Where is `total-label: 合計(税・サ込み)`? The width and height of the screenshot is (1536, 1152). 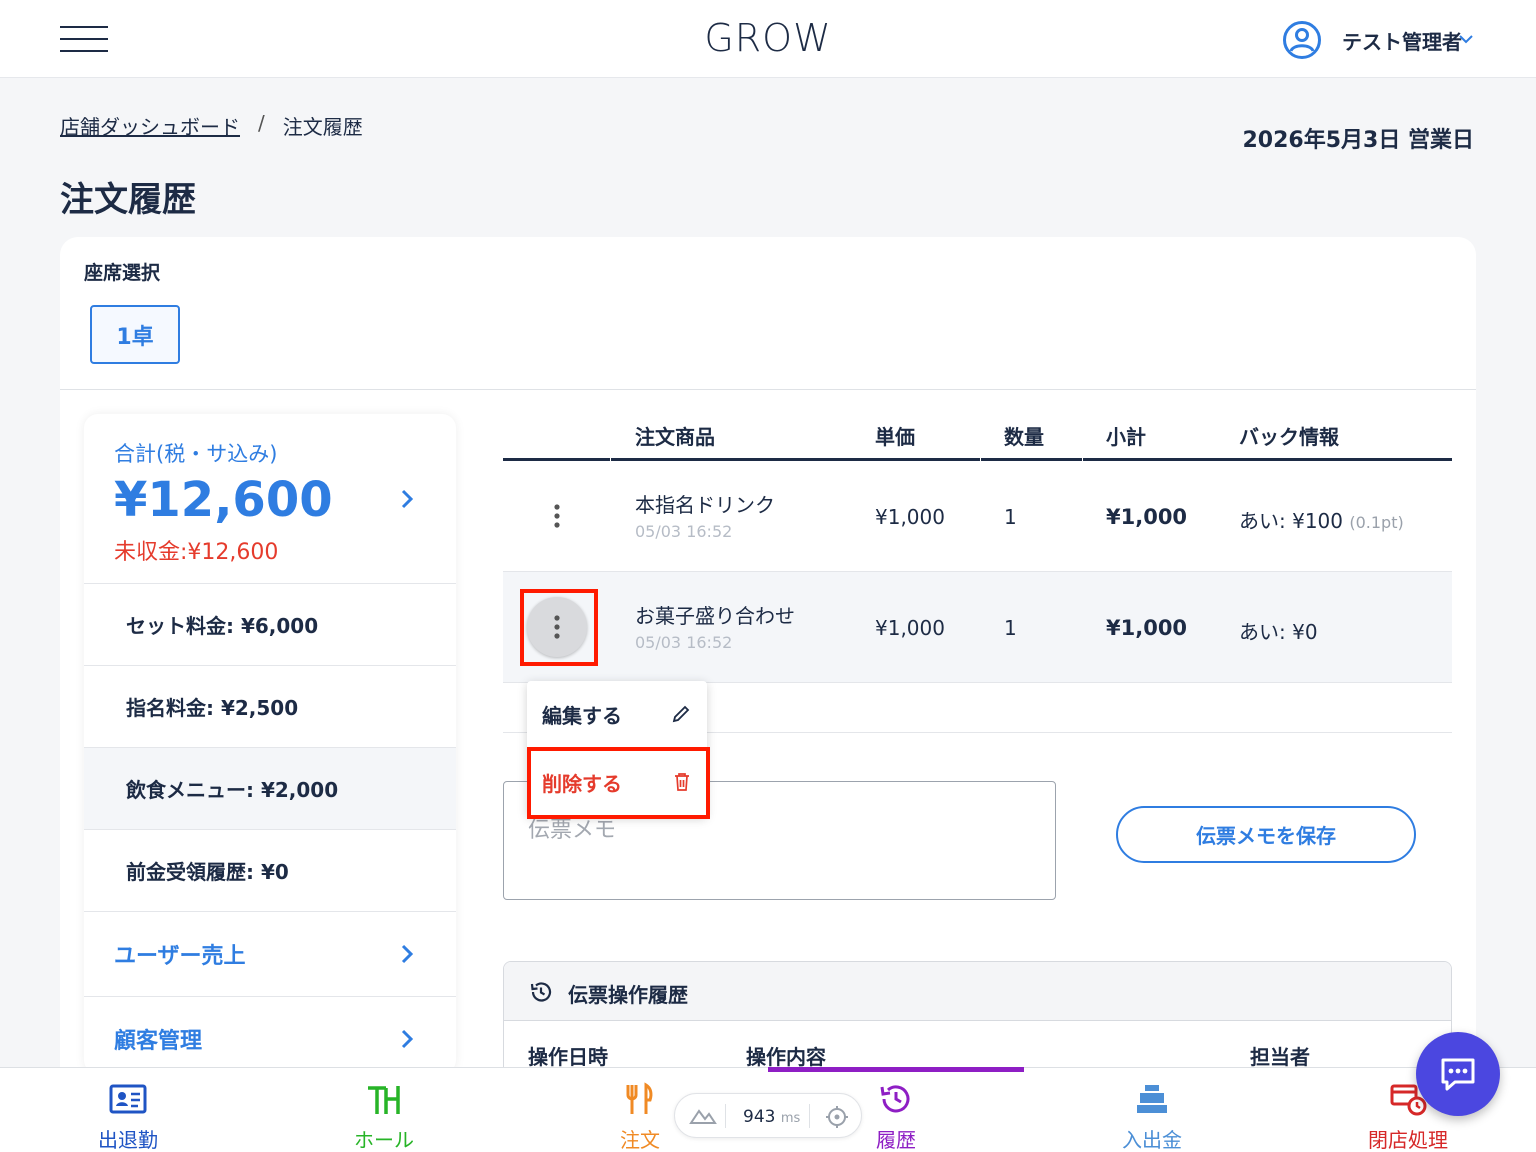
total-label: 合計(税・サ込み) is located at coordinates (196, 454).